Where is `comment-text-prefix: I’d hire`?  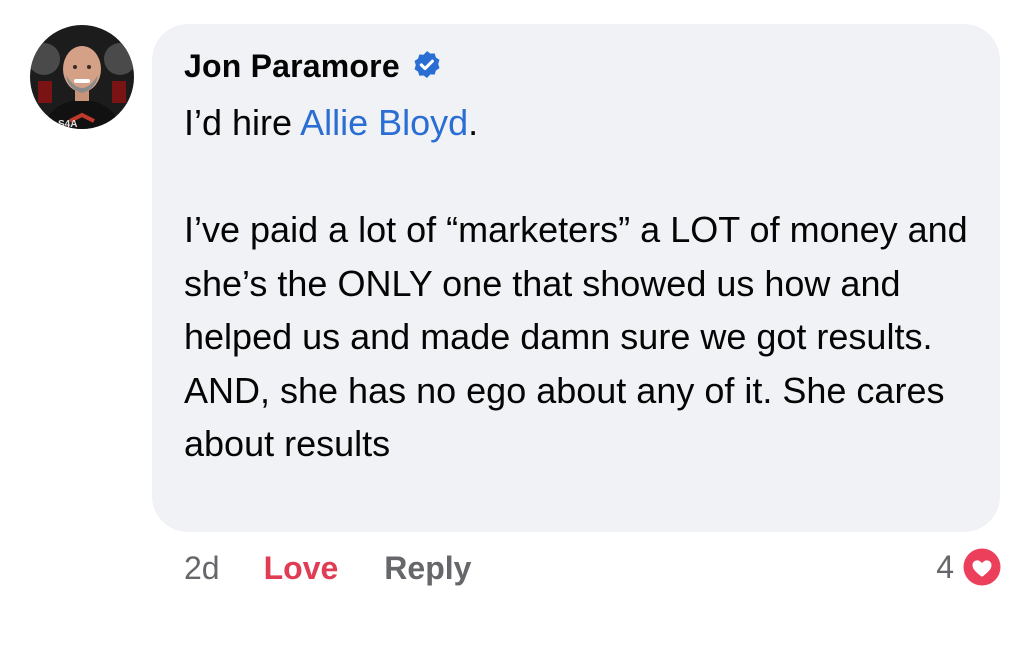 comment-text-prefix: I’d hire is located at coordinates (242, 122).